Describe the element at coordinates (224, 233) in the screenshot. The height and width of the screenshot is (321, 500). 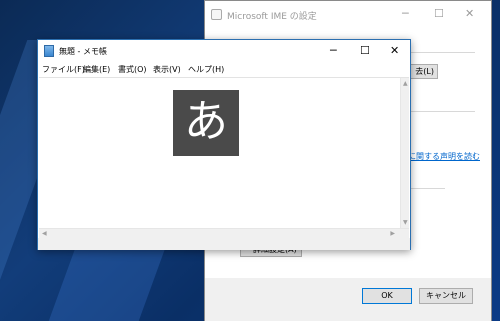
I see `horizontal-scrollbar: ◀ ▶` at that location.